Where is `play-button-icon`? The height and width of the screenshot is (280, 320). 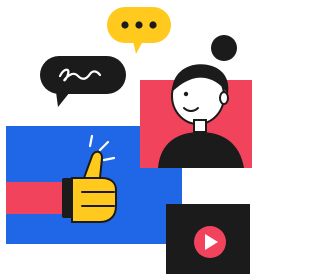 play-button-icon is located at coordinates (210, 242).